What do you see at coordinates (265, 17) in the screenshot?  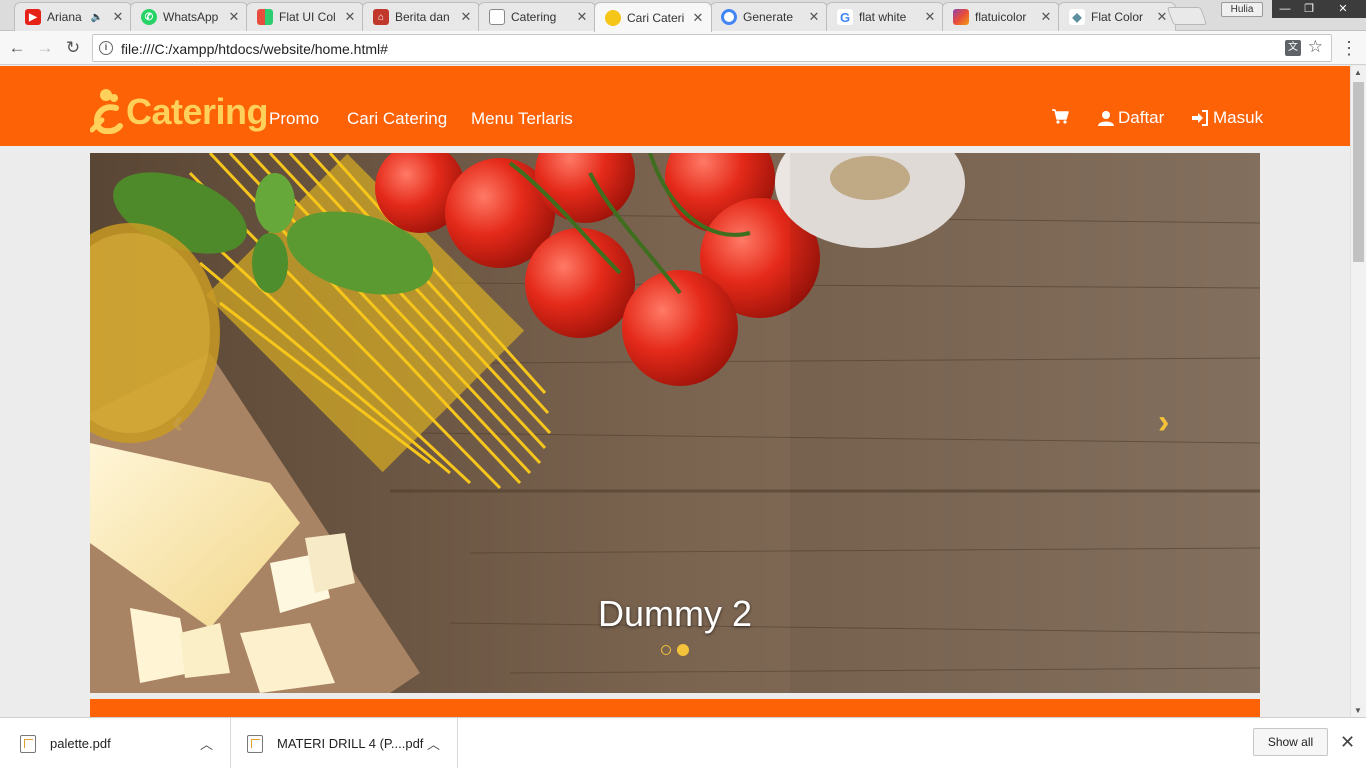 I see `flatui-icon` at bounding box center [265, 17].